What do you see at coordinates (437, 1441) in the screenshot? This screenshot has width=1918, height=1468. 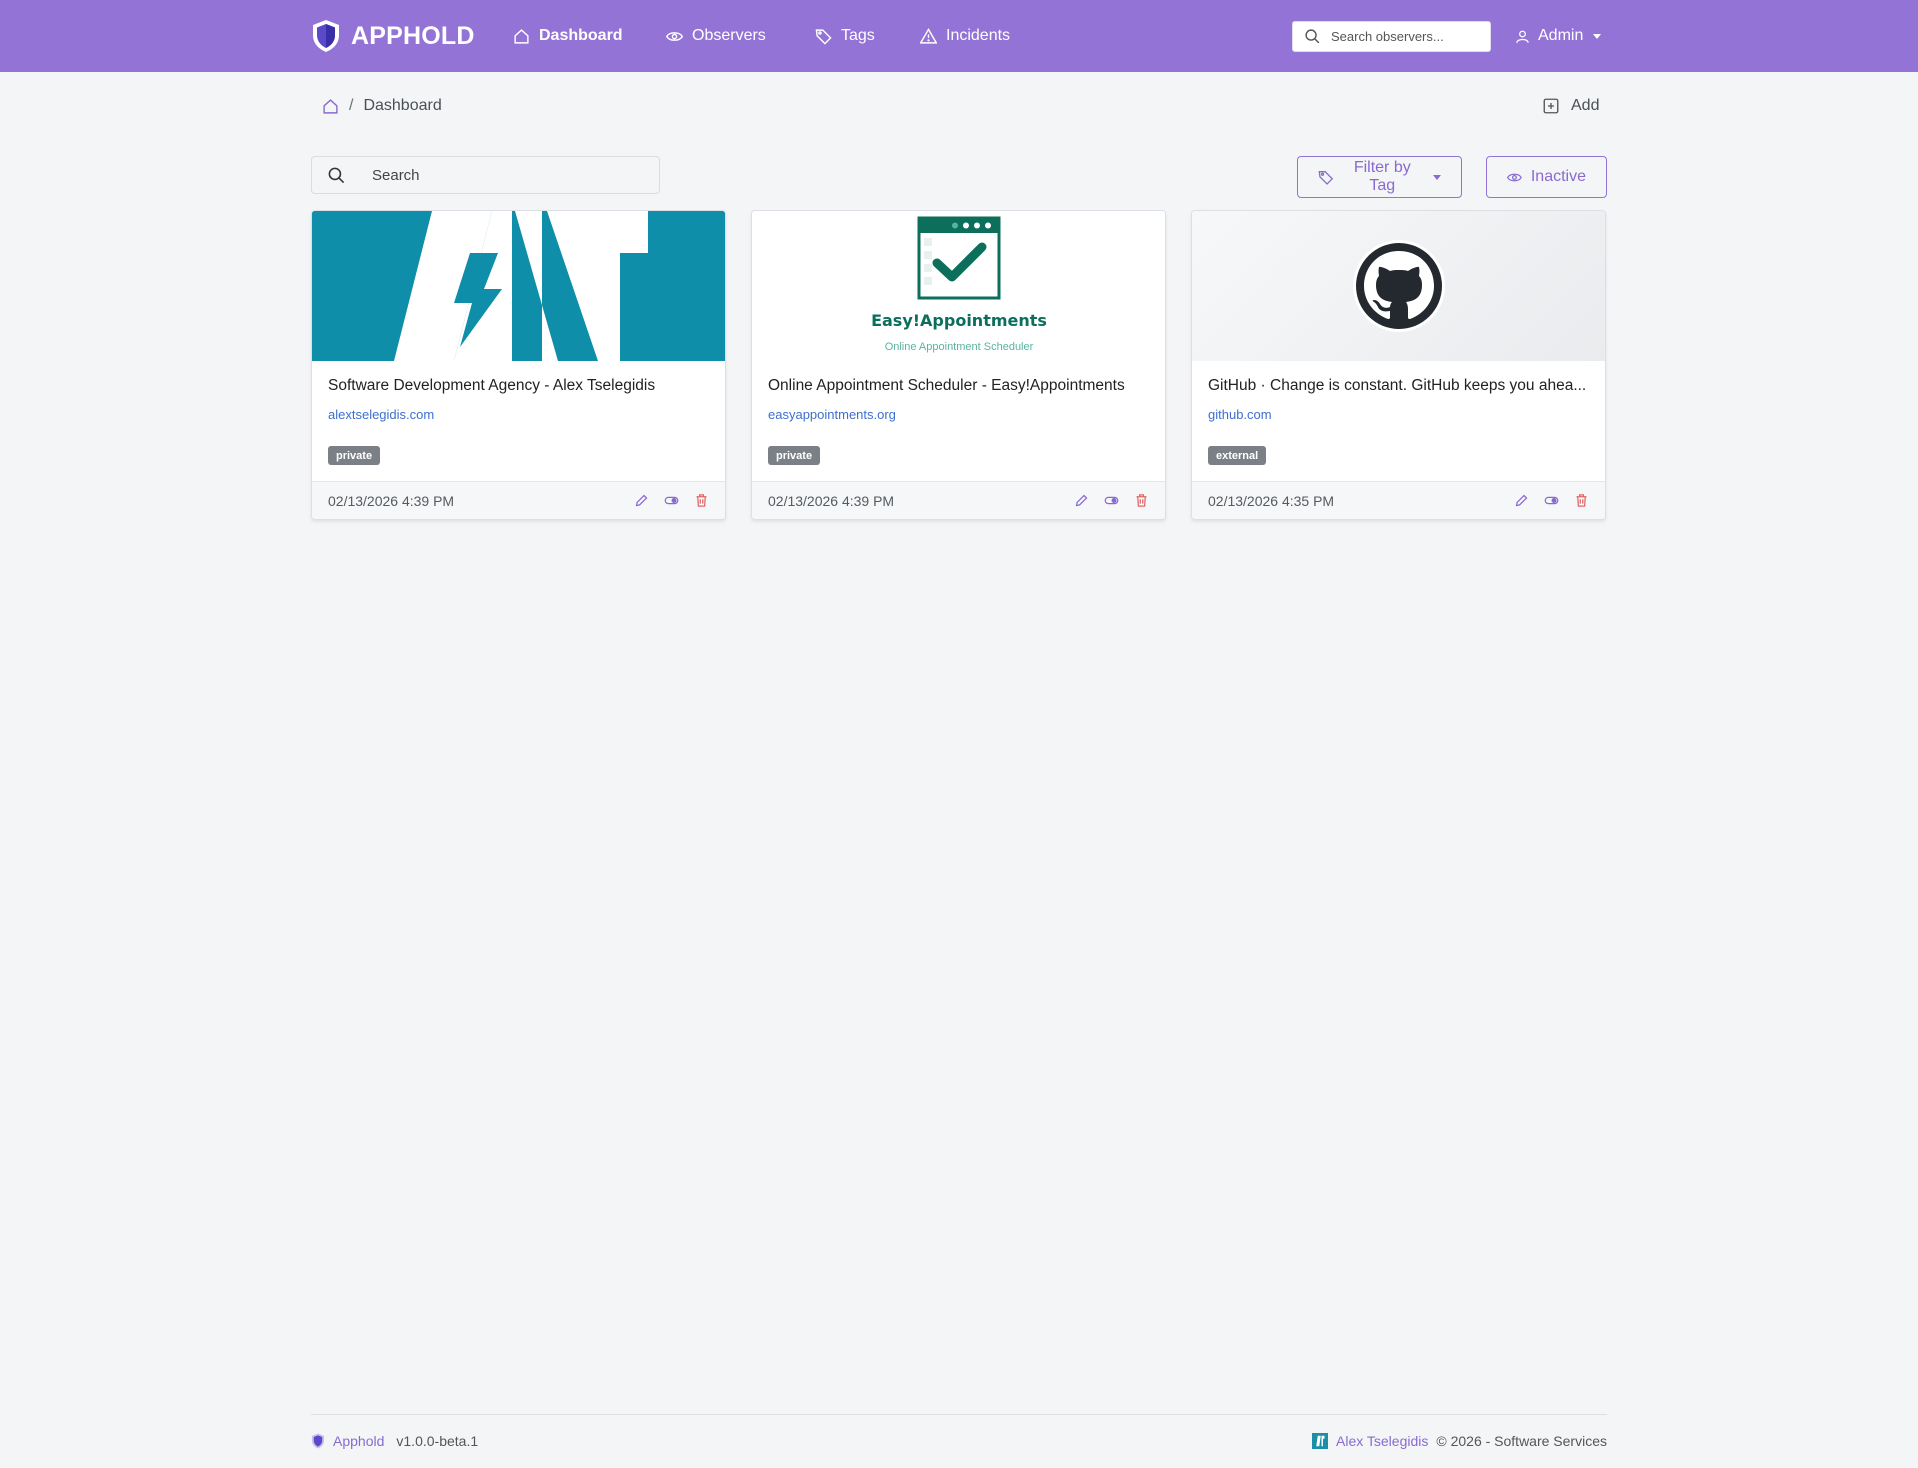 I see `app-version: v1.0.0-beta.1` at bounding box center [437, 1441].